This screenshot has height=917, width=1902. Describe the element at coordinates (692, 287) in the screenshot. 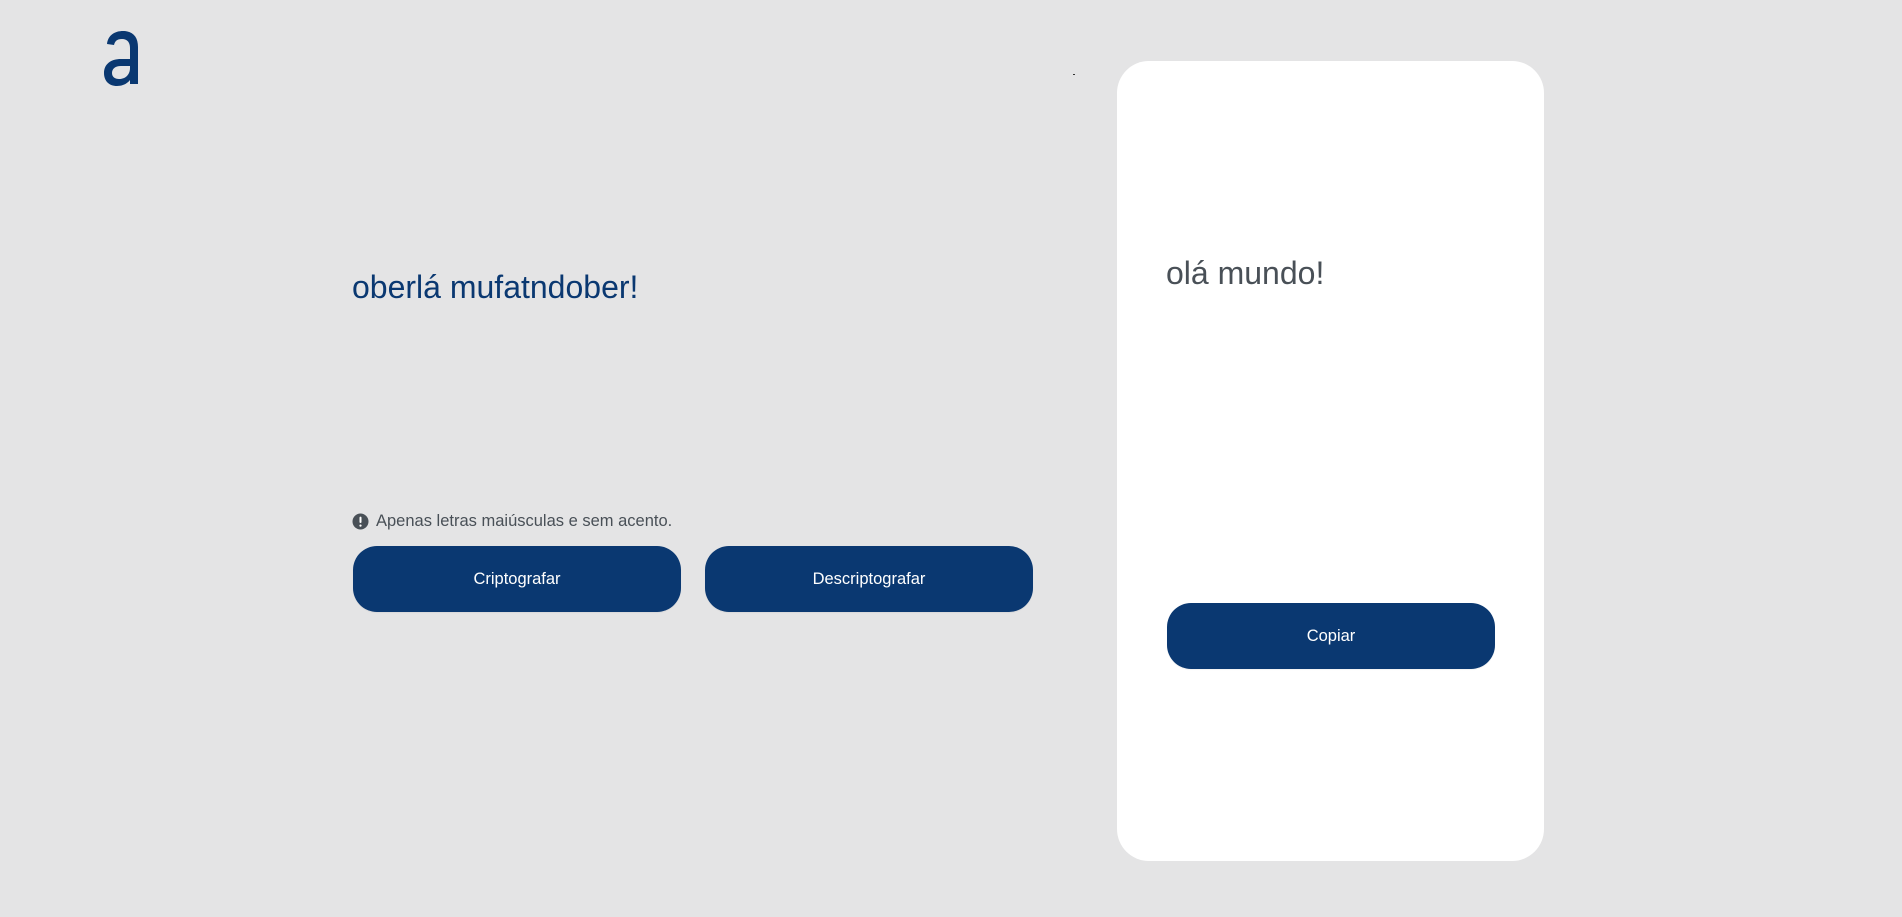

I see `message-input: oberlá mufatndober!` at that location.